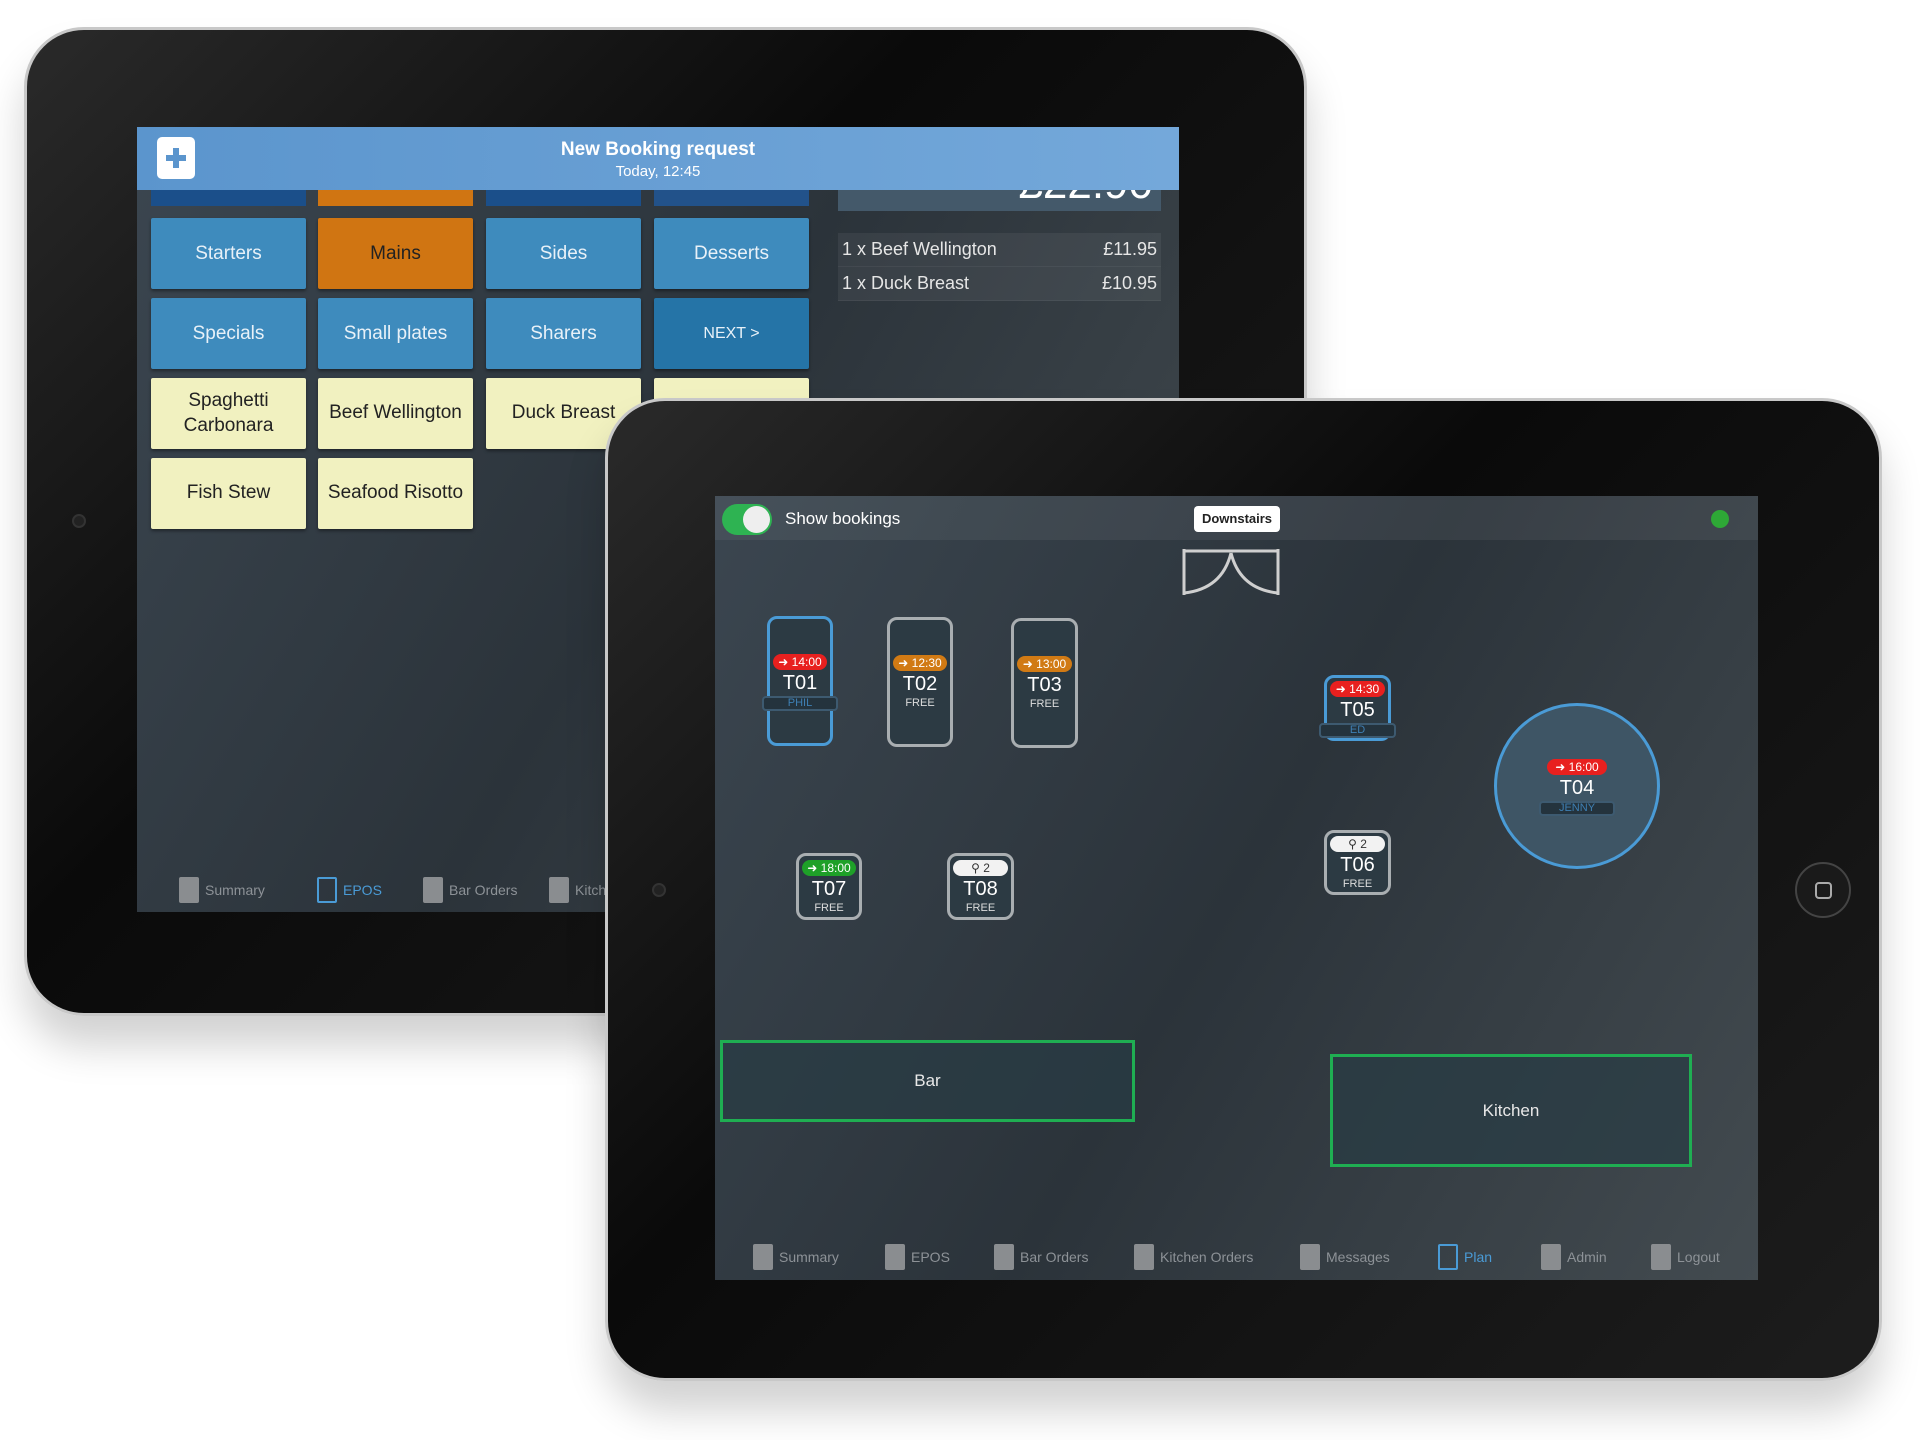 Image resolution: width=1920 pixels, height=1440 pixels. Describe the element at coordinates (577, 890) in the screenshot. I see `nav-kitchen: Kitch` at that location.